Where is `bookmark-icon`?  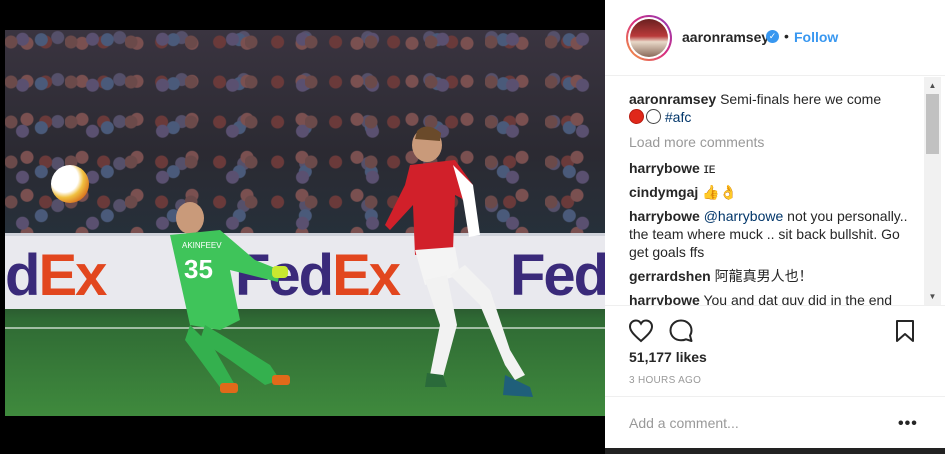
bookmark-icon is located at coordinates (905, 331).